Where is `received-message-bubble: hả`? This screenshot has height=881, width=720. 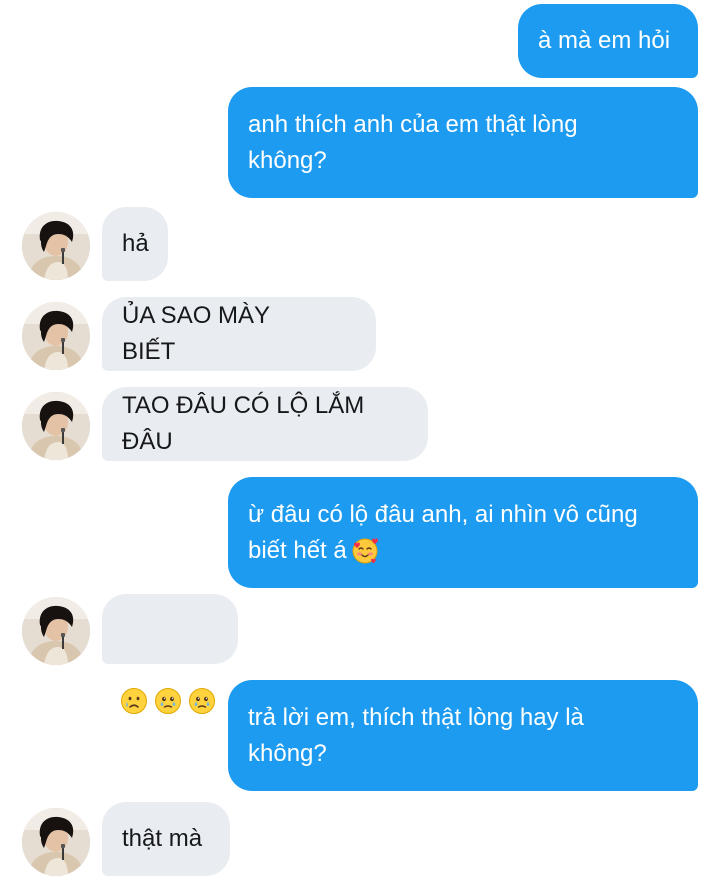 received-message-bubble: hả is located at coordinates (135, 244).